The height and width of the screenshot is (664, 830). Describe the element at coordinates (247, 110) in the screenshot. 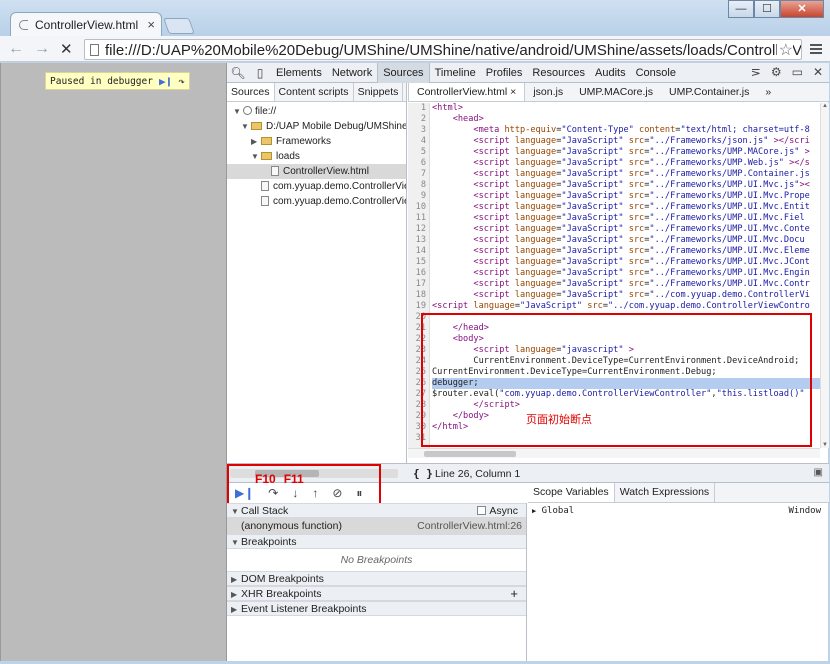

I see `globe-icon` at that location.